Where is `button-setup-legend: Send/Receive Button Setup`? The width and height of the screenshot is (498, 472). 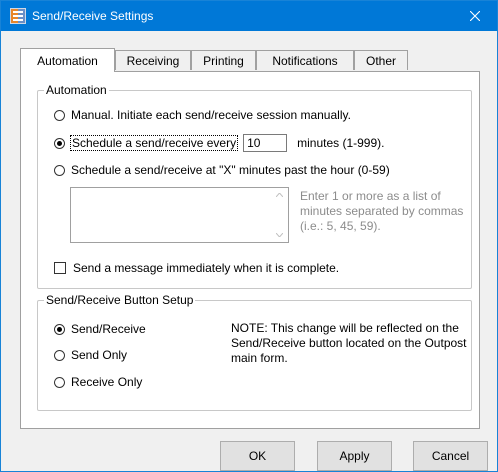 button-setup-legend: Send/Receive Button Setup is located at coordinates (120, 300).